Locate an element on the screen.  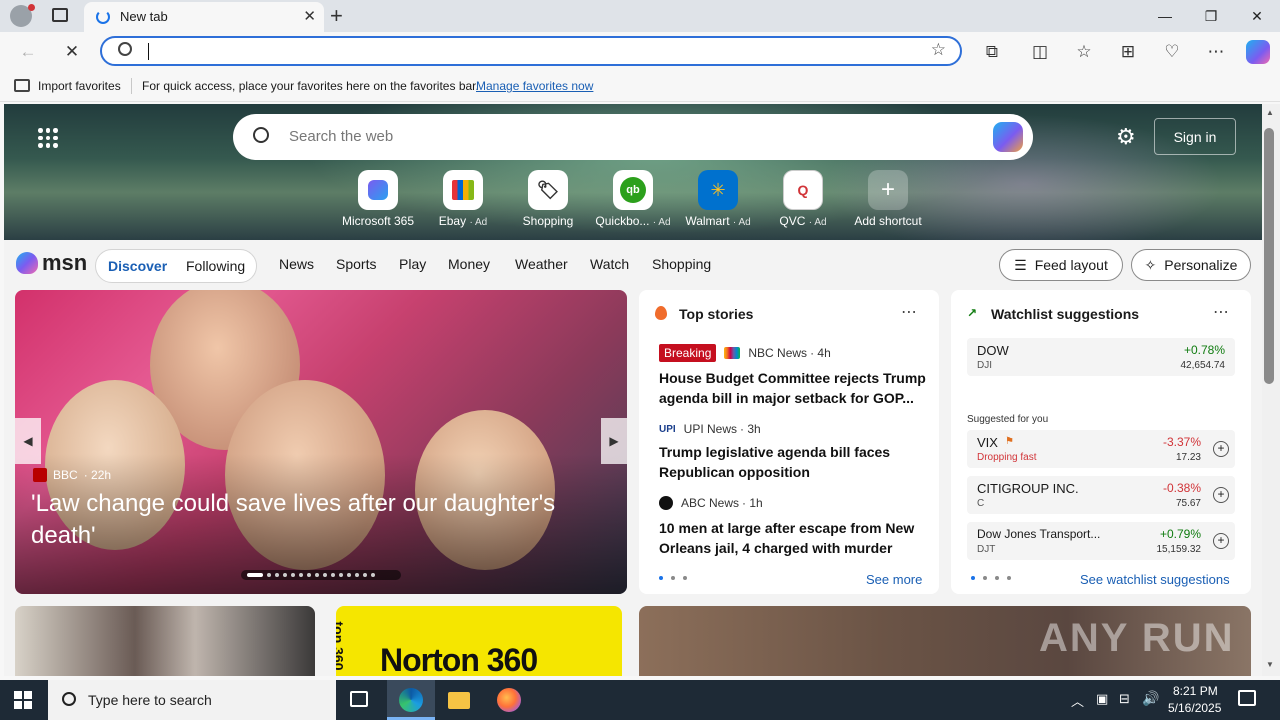
settings-more-icon: ⋯ is located at coordinates (1216, 52).